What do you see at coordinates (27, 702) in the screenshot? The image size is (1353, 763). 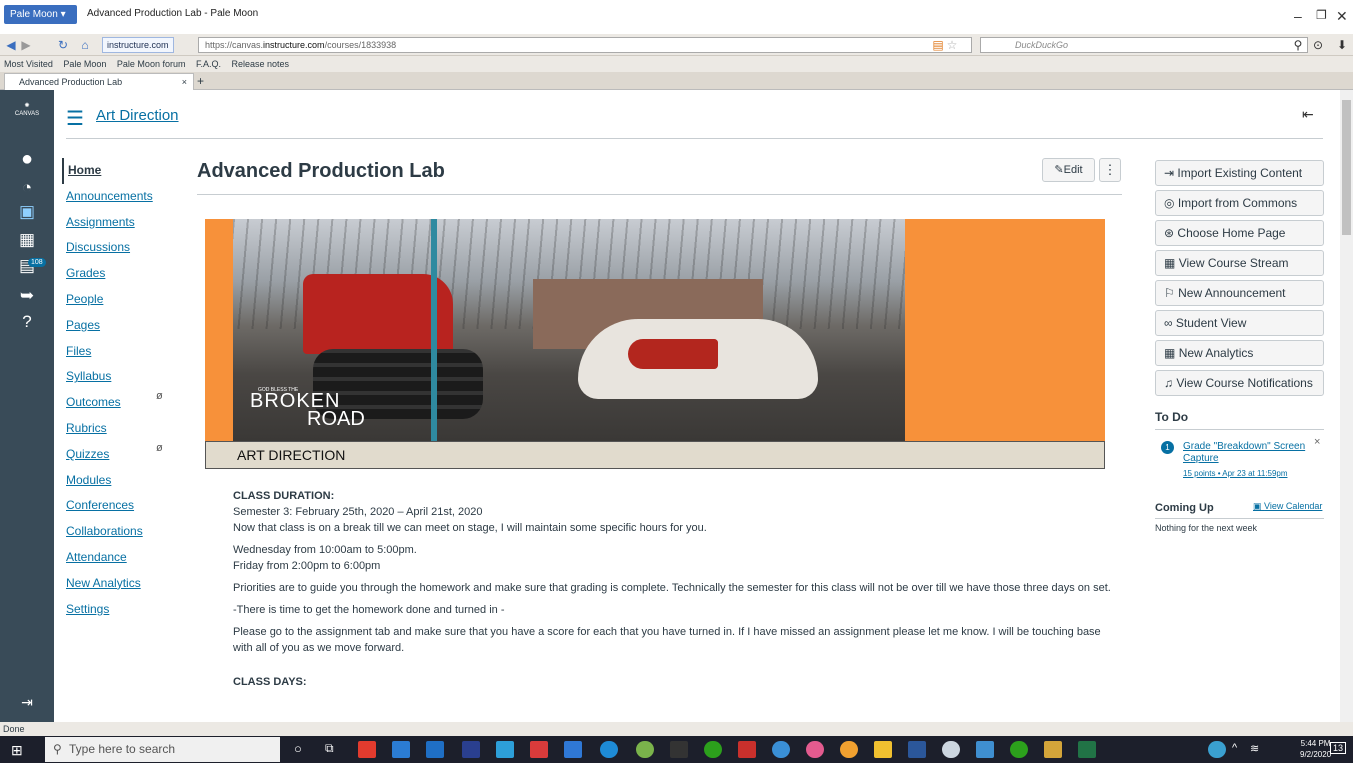 I see `collapse-nav-icon: ⇥` at bounding box center [27, 702].